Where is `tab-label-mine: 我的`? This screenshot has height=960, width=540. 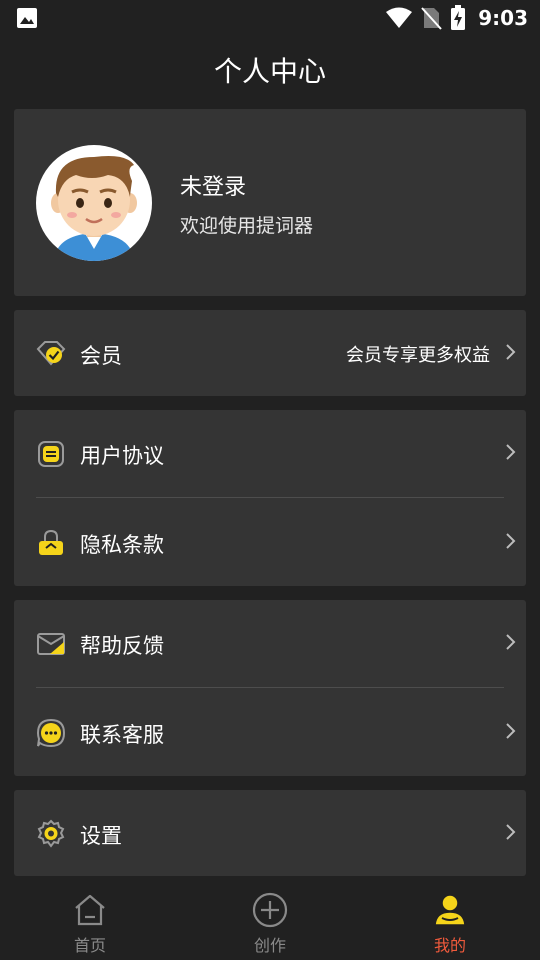 tab-label-mine: 我的 is located at coordinates (449, 945).